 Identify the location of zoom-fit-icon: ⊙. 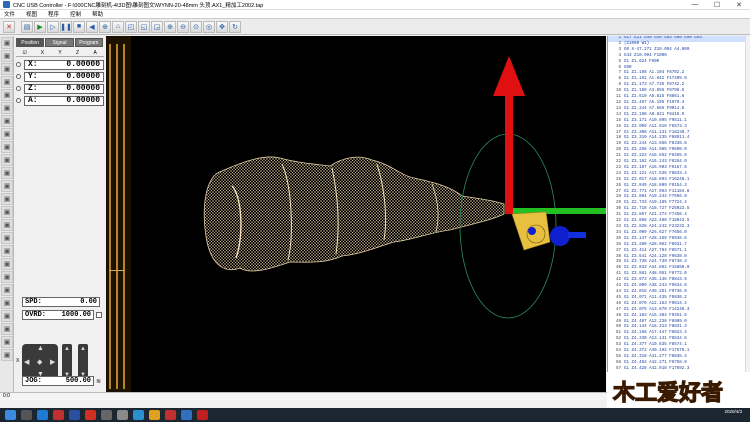
(196, 26).